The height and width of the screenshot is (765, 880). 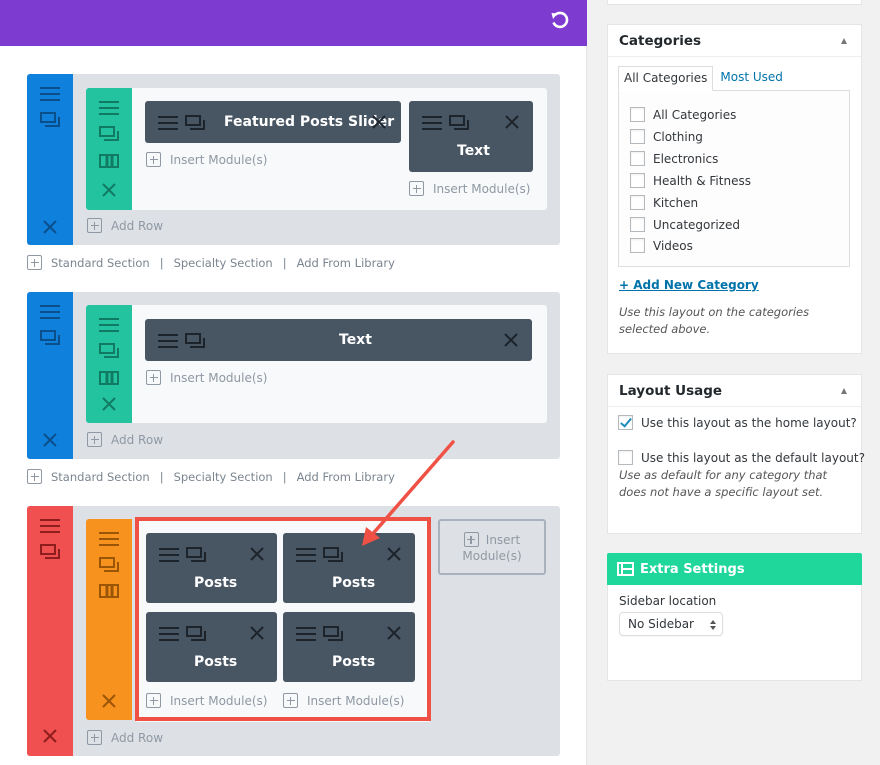 I want to click on default-layout-option: Use this layout as the default layout?, so click(x=741, y=457).